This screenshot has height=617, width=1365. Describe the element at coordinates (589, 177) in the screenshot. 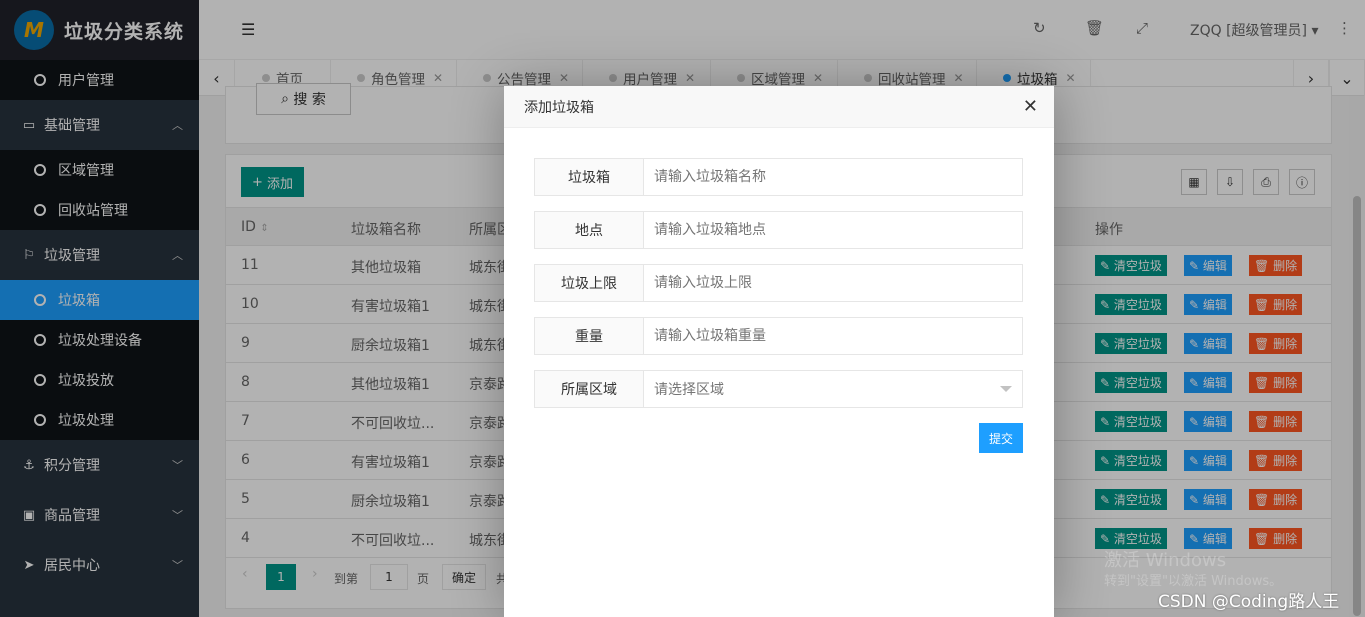

I see `field-label: 垃圾箱` at that location.